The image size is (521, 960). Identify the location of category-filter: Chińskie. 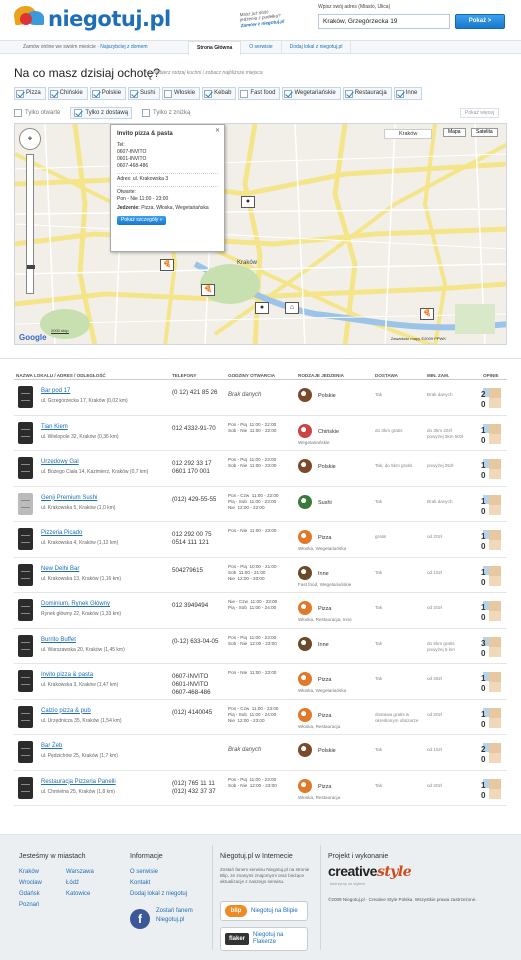
(67, 93).